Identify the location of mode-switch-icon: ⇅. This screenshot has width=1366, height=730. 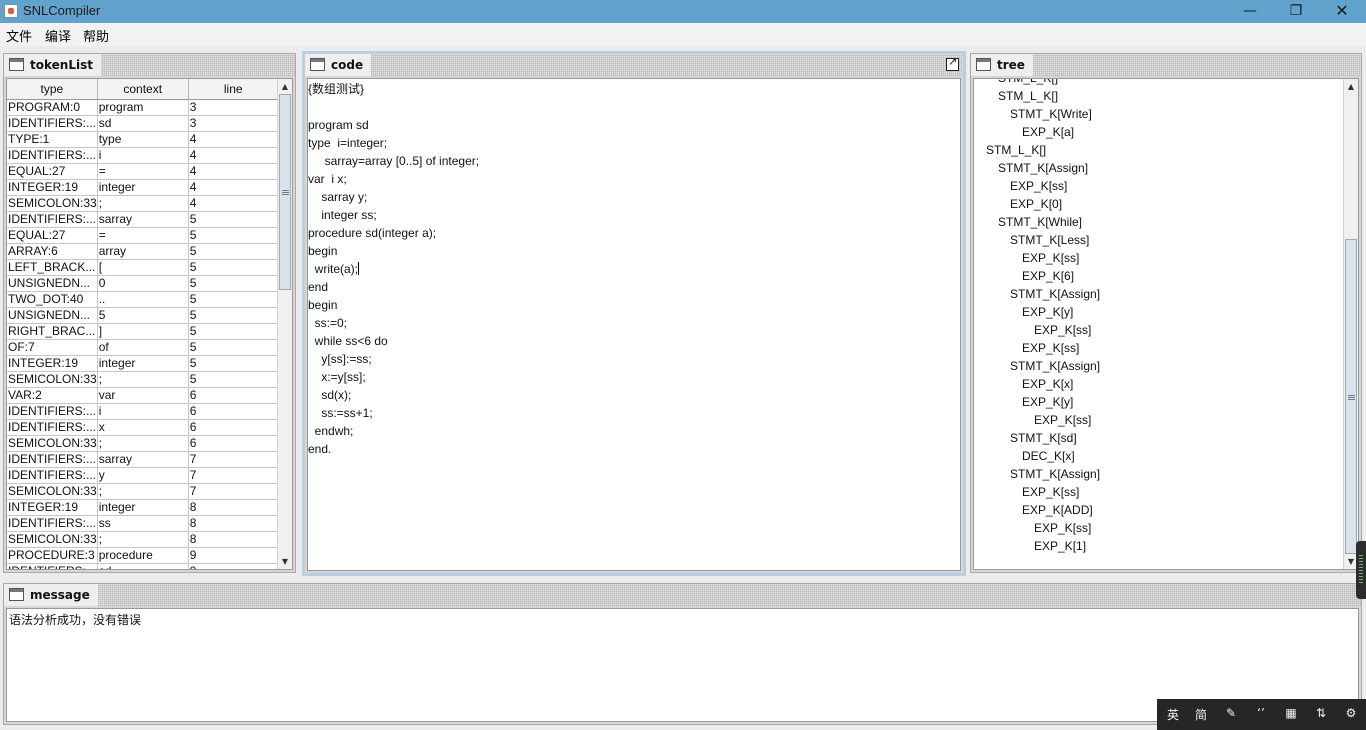
(1321, 713).